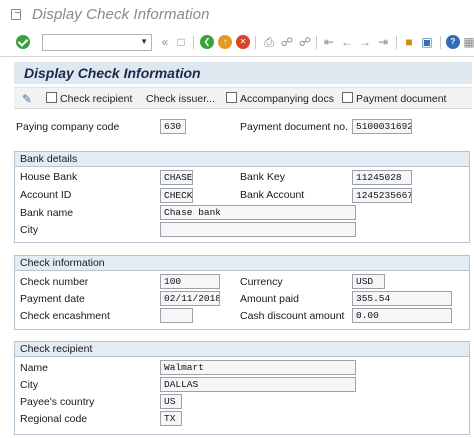 Image resolution: width=474 pixels, height=438 pixels. What do you see at coordinates (171, 418) in the screenshot?
I see `regional-code-field: TX` at bounding box center [171, 418].